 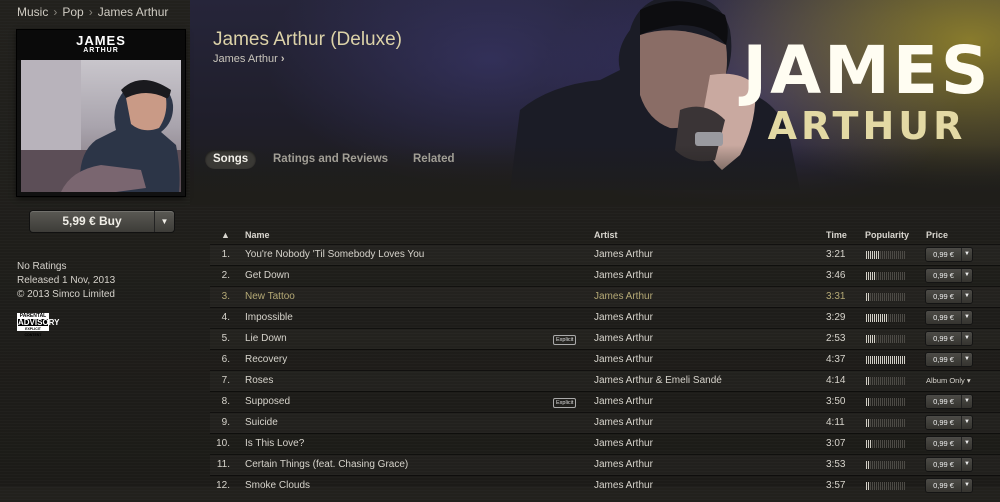 I want to click on table-header: ▲ Name Artist Time Popularity Price, so click(x=605, y=235).